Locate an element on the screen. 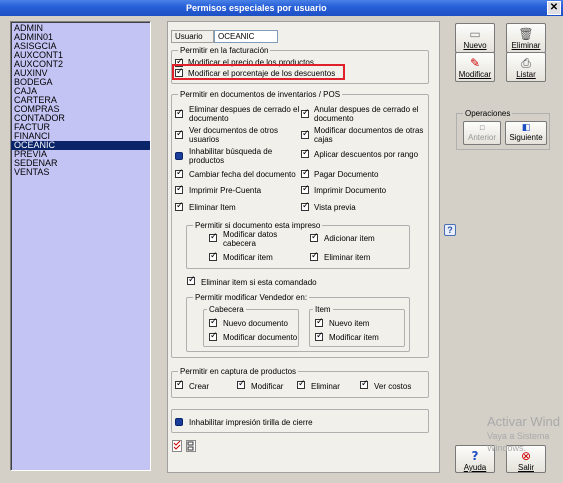 This screenshot has height=483, width=563. impreso-title: Permitir si documento esta impreso is located at coordinates (258, 225).